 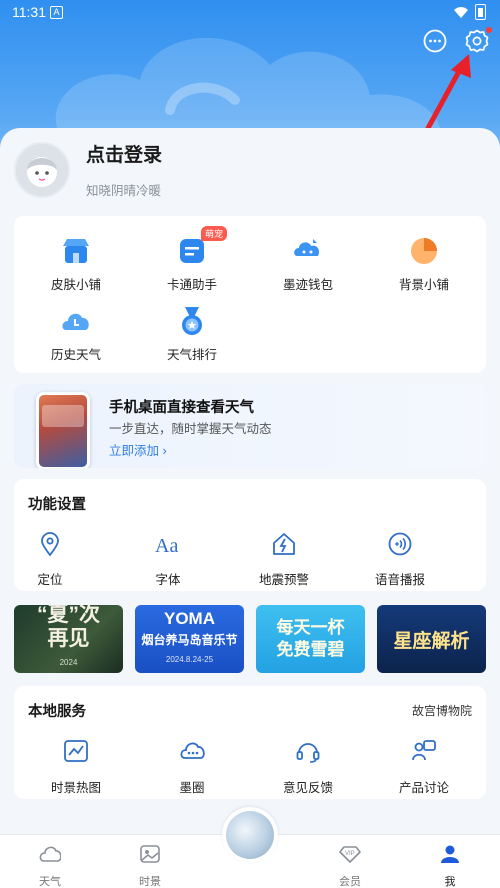 I want to click on history-weather-icon, so click(x=75, y=321).